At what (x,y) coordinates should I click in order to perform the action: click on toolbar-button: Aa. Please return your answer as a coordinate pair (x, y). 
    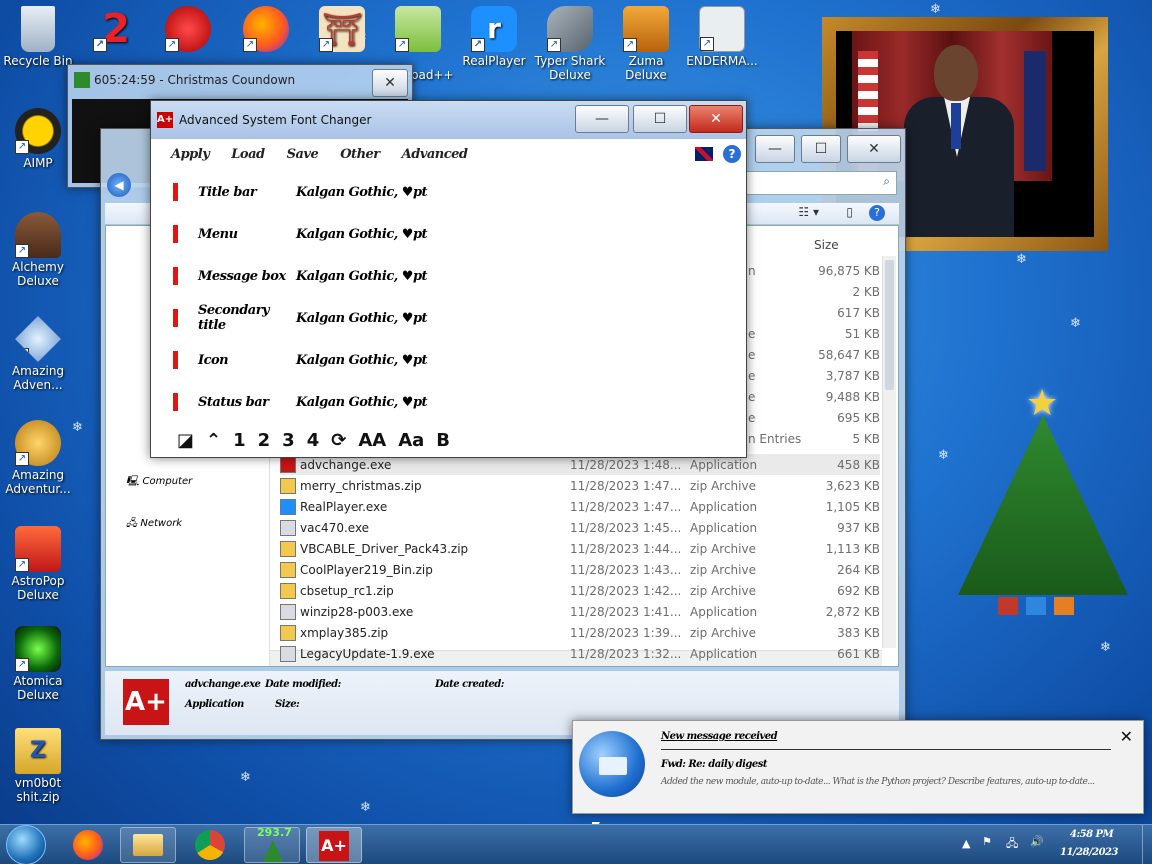
    Looking at the image, I should click on (411, 440).